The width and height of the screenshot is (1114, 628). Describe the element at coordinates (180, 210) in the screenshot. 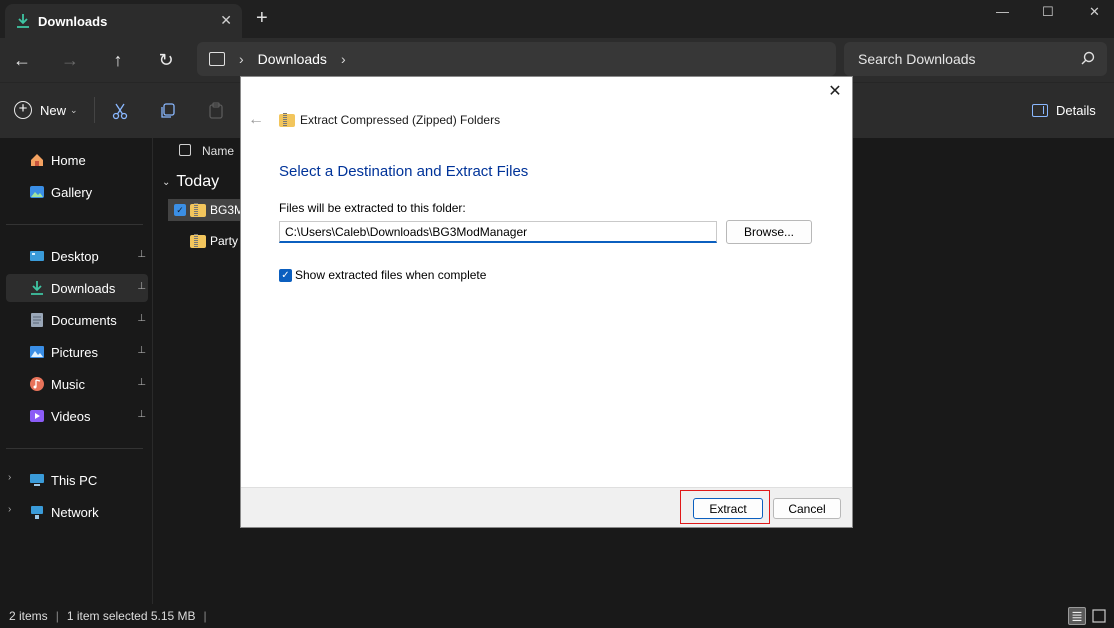

I see `row-checkbox: ✓` at that location.